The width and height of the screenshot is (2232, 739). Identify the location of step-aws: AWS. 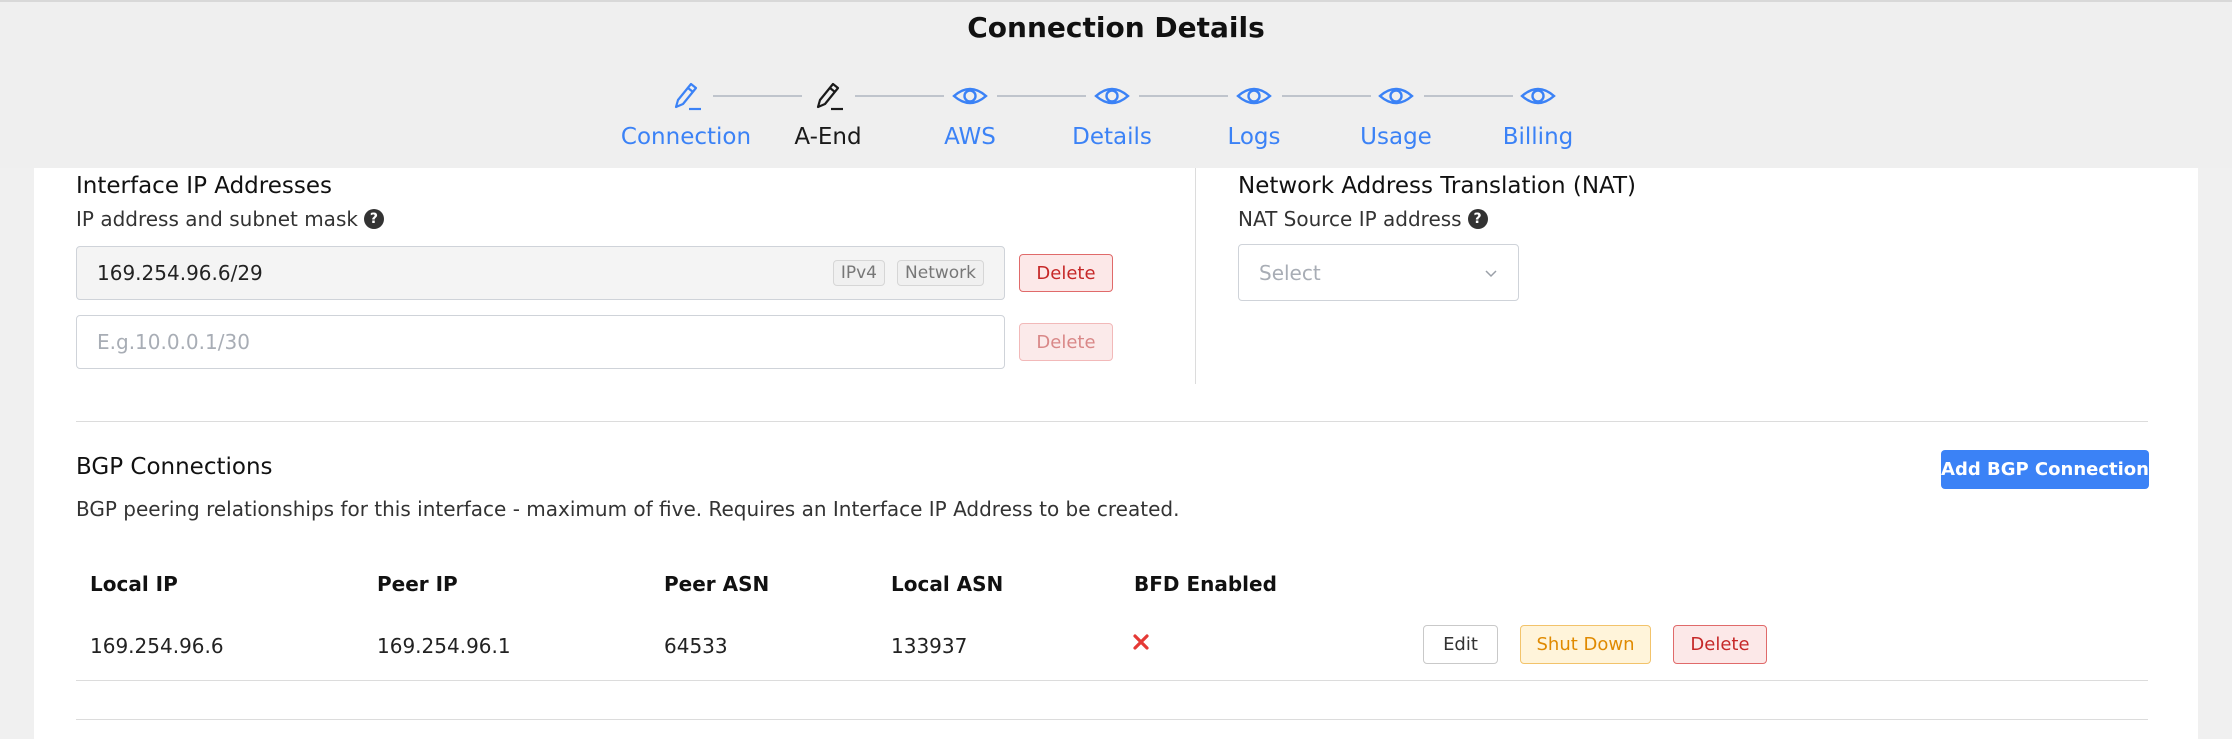
(970, 113).